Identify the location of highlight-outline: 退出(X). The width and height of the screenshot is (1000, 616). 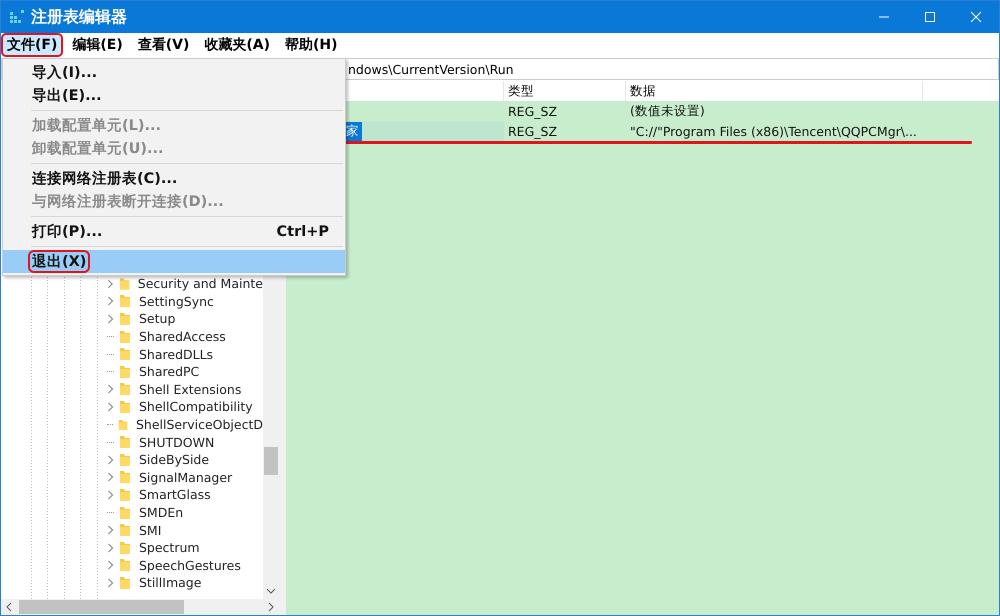
(59, 261).